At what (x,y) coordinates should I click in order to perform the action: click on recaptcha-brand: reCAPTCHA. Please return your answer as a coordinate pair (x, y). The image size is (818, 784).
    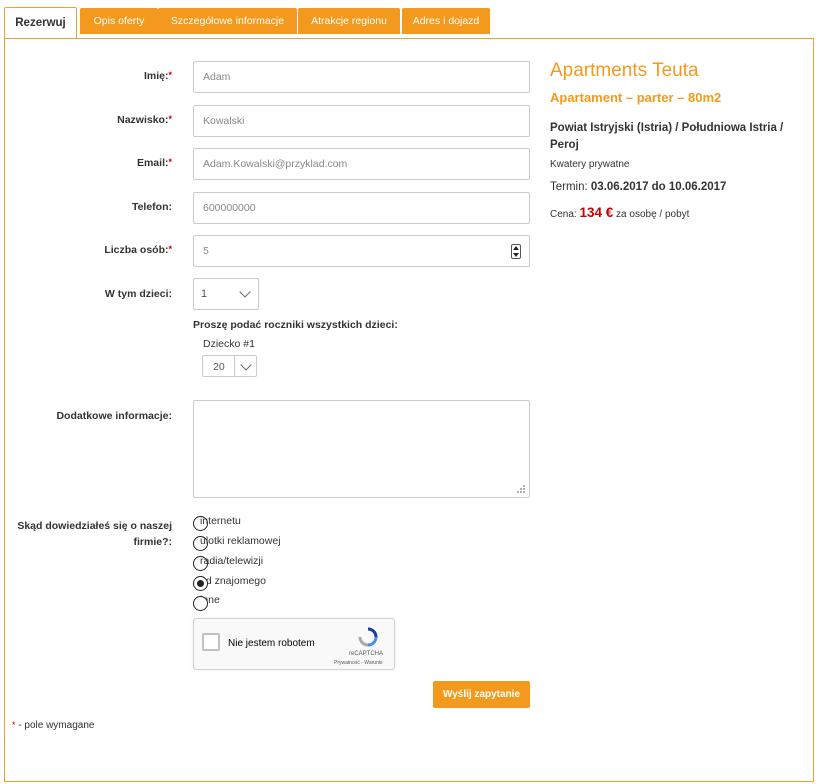
    Looking at the image, I should click on (366, 654).